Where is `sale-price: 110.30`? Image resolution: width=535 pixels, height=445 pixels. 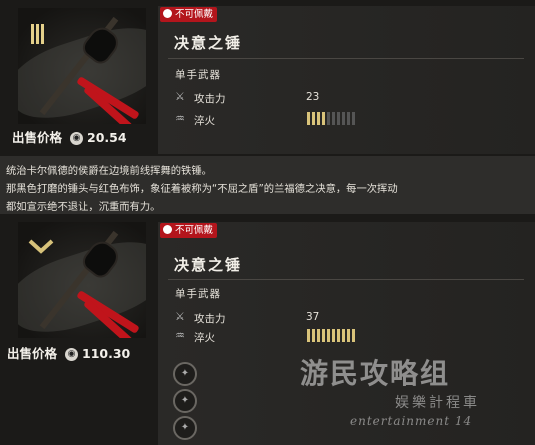
sale-price: 110.30 is located at coordinates (106, 353).